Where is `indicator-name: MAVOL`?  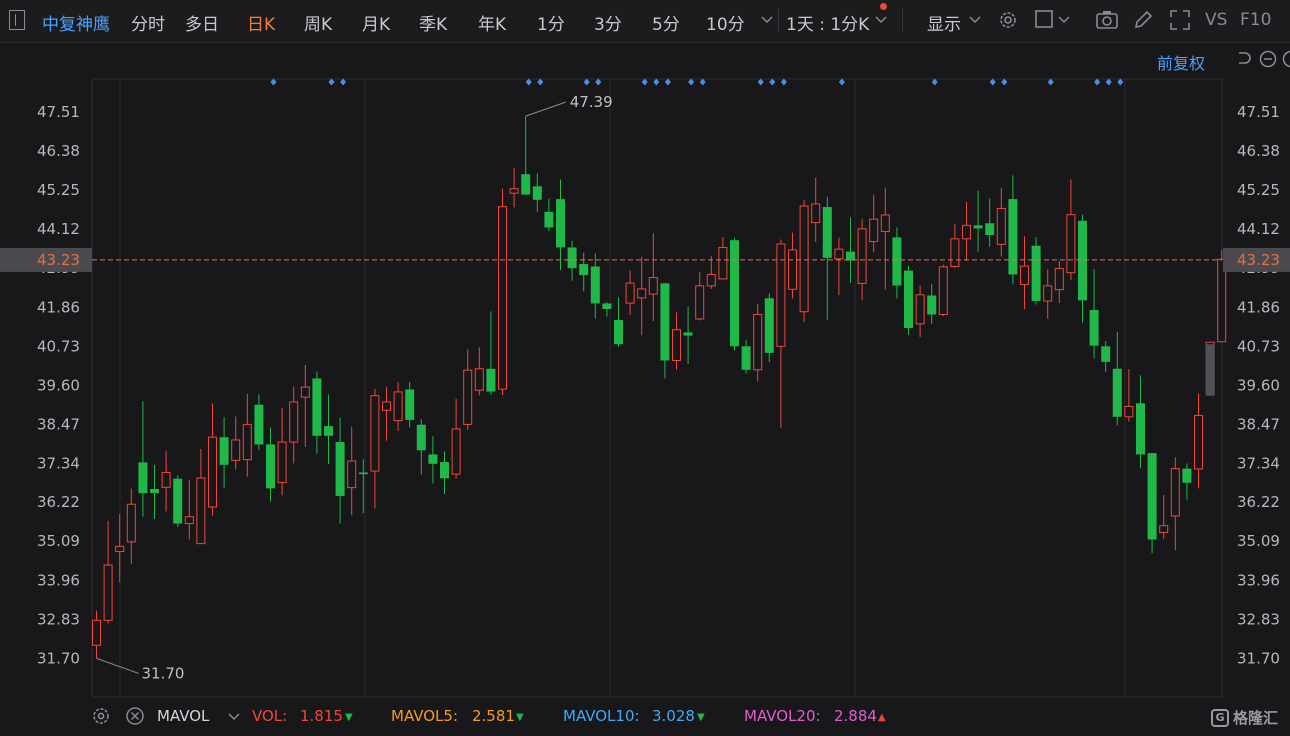
indicator-name: MAVOL is located at coordinates (183, 716).